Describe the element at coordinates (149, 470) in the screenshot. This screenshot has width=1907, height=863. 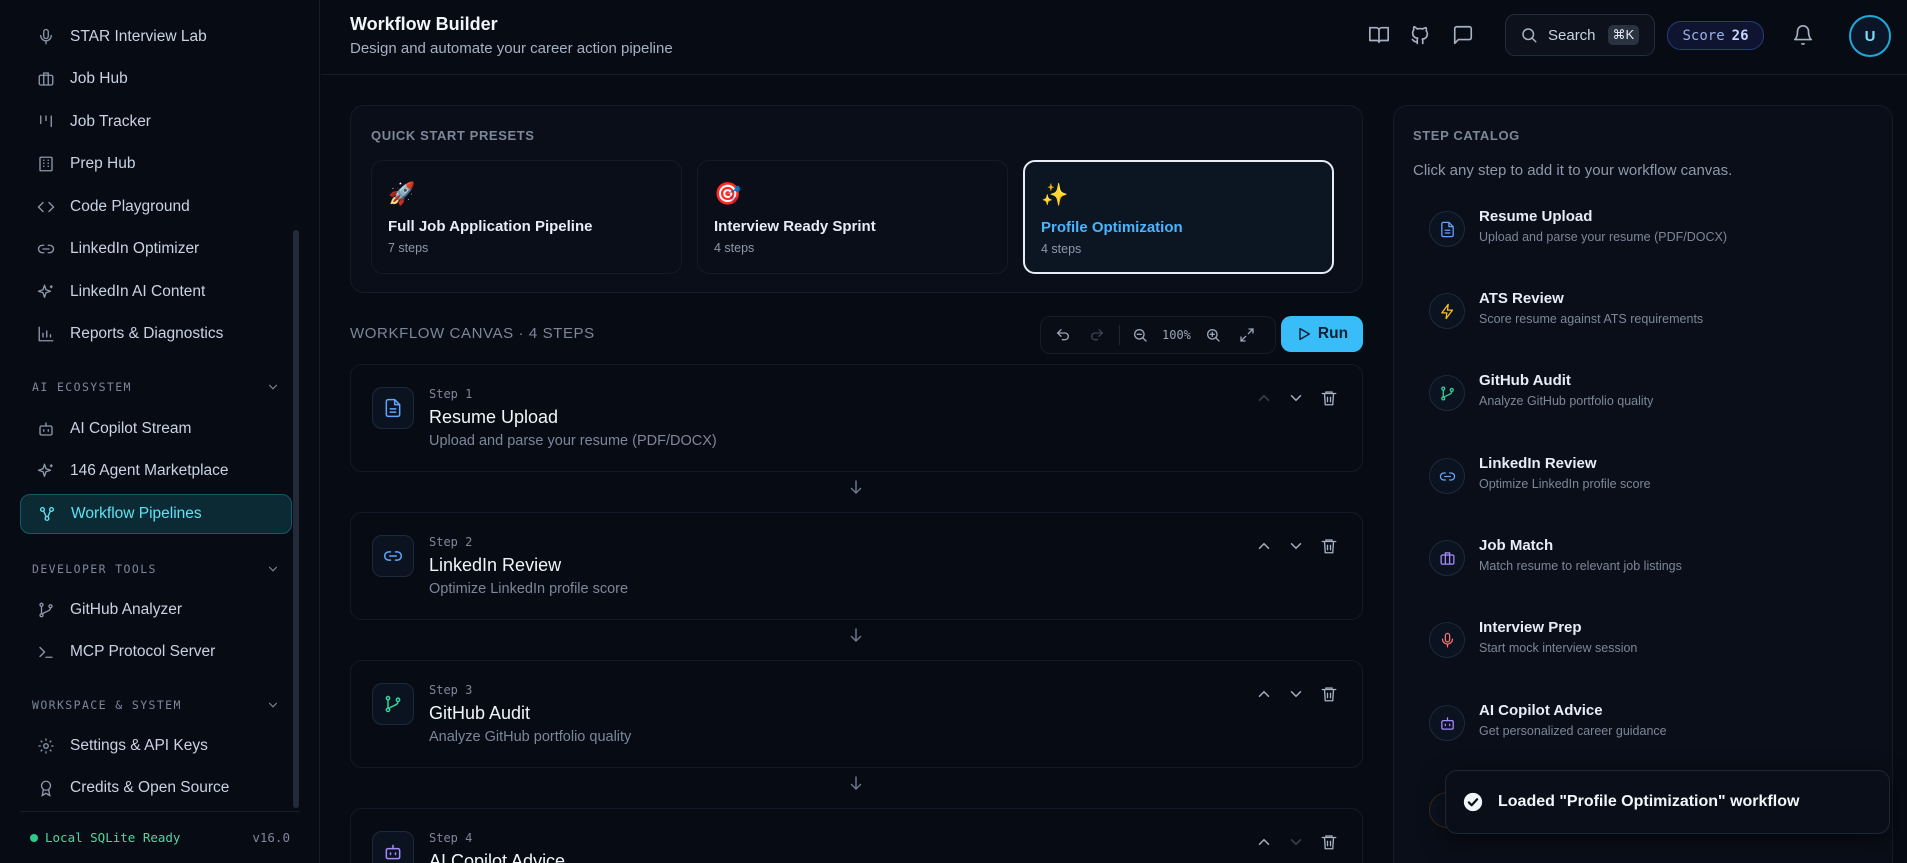
I see `sidebar-item-label: 146 Agent Marketplace` at that location.